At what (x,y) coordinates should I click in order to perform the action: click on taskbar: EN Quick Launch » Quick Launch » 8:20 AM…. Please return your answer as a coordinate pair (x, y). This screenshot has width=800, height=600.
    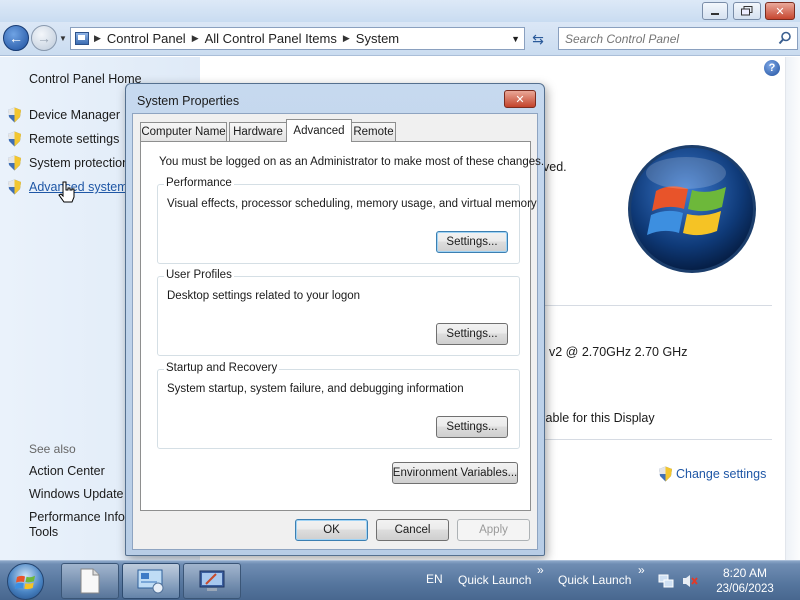
    Looking at the image, I should click on (400, 580).